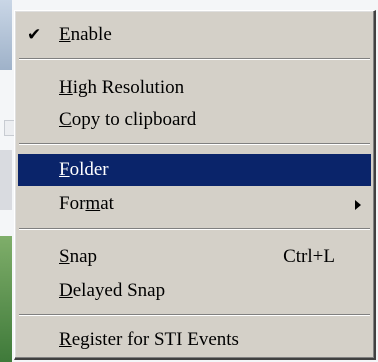 The height and width of the screenshot is (362, 378). I want to click on menu-item-shortcut: Ctrl+L, so click(309, 256).